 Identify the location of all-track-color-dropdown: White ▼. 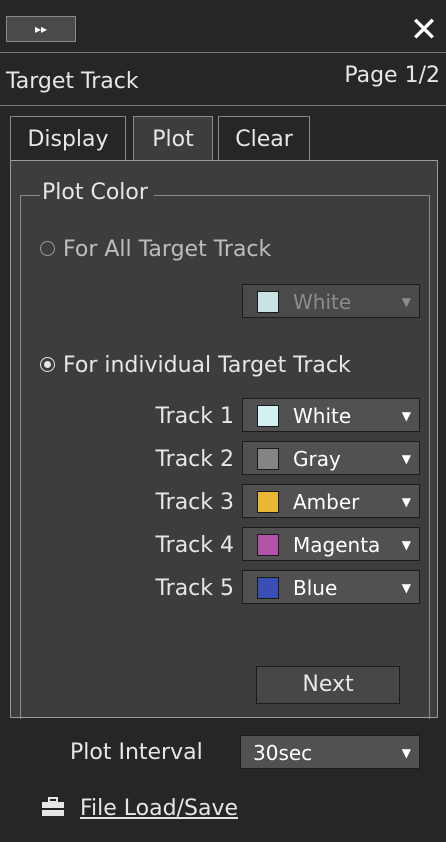
(331, 301).